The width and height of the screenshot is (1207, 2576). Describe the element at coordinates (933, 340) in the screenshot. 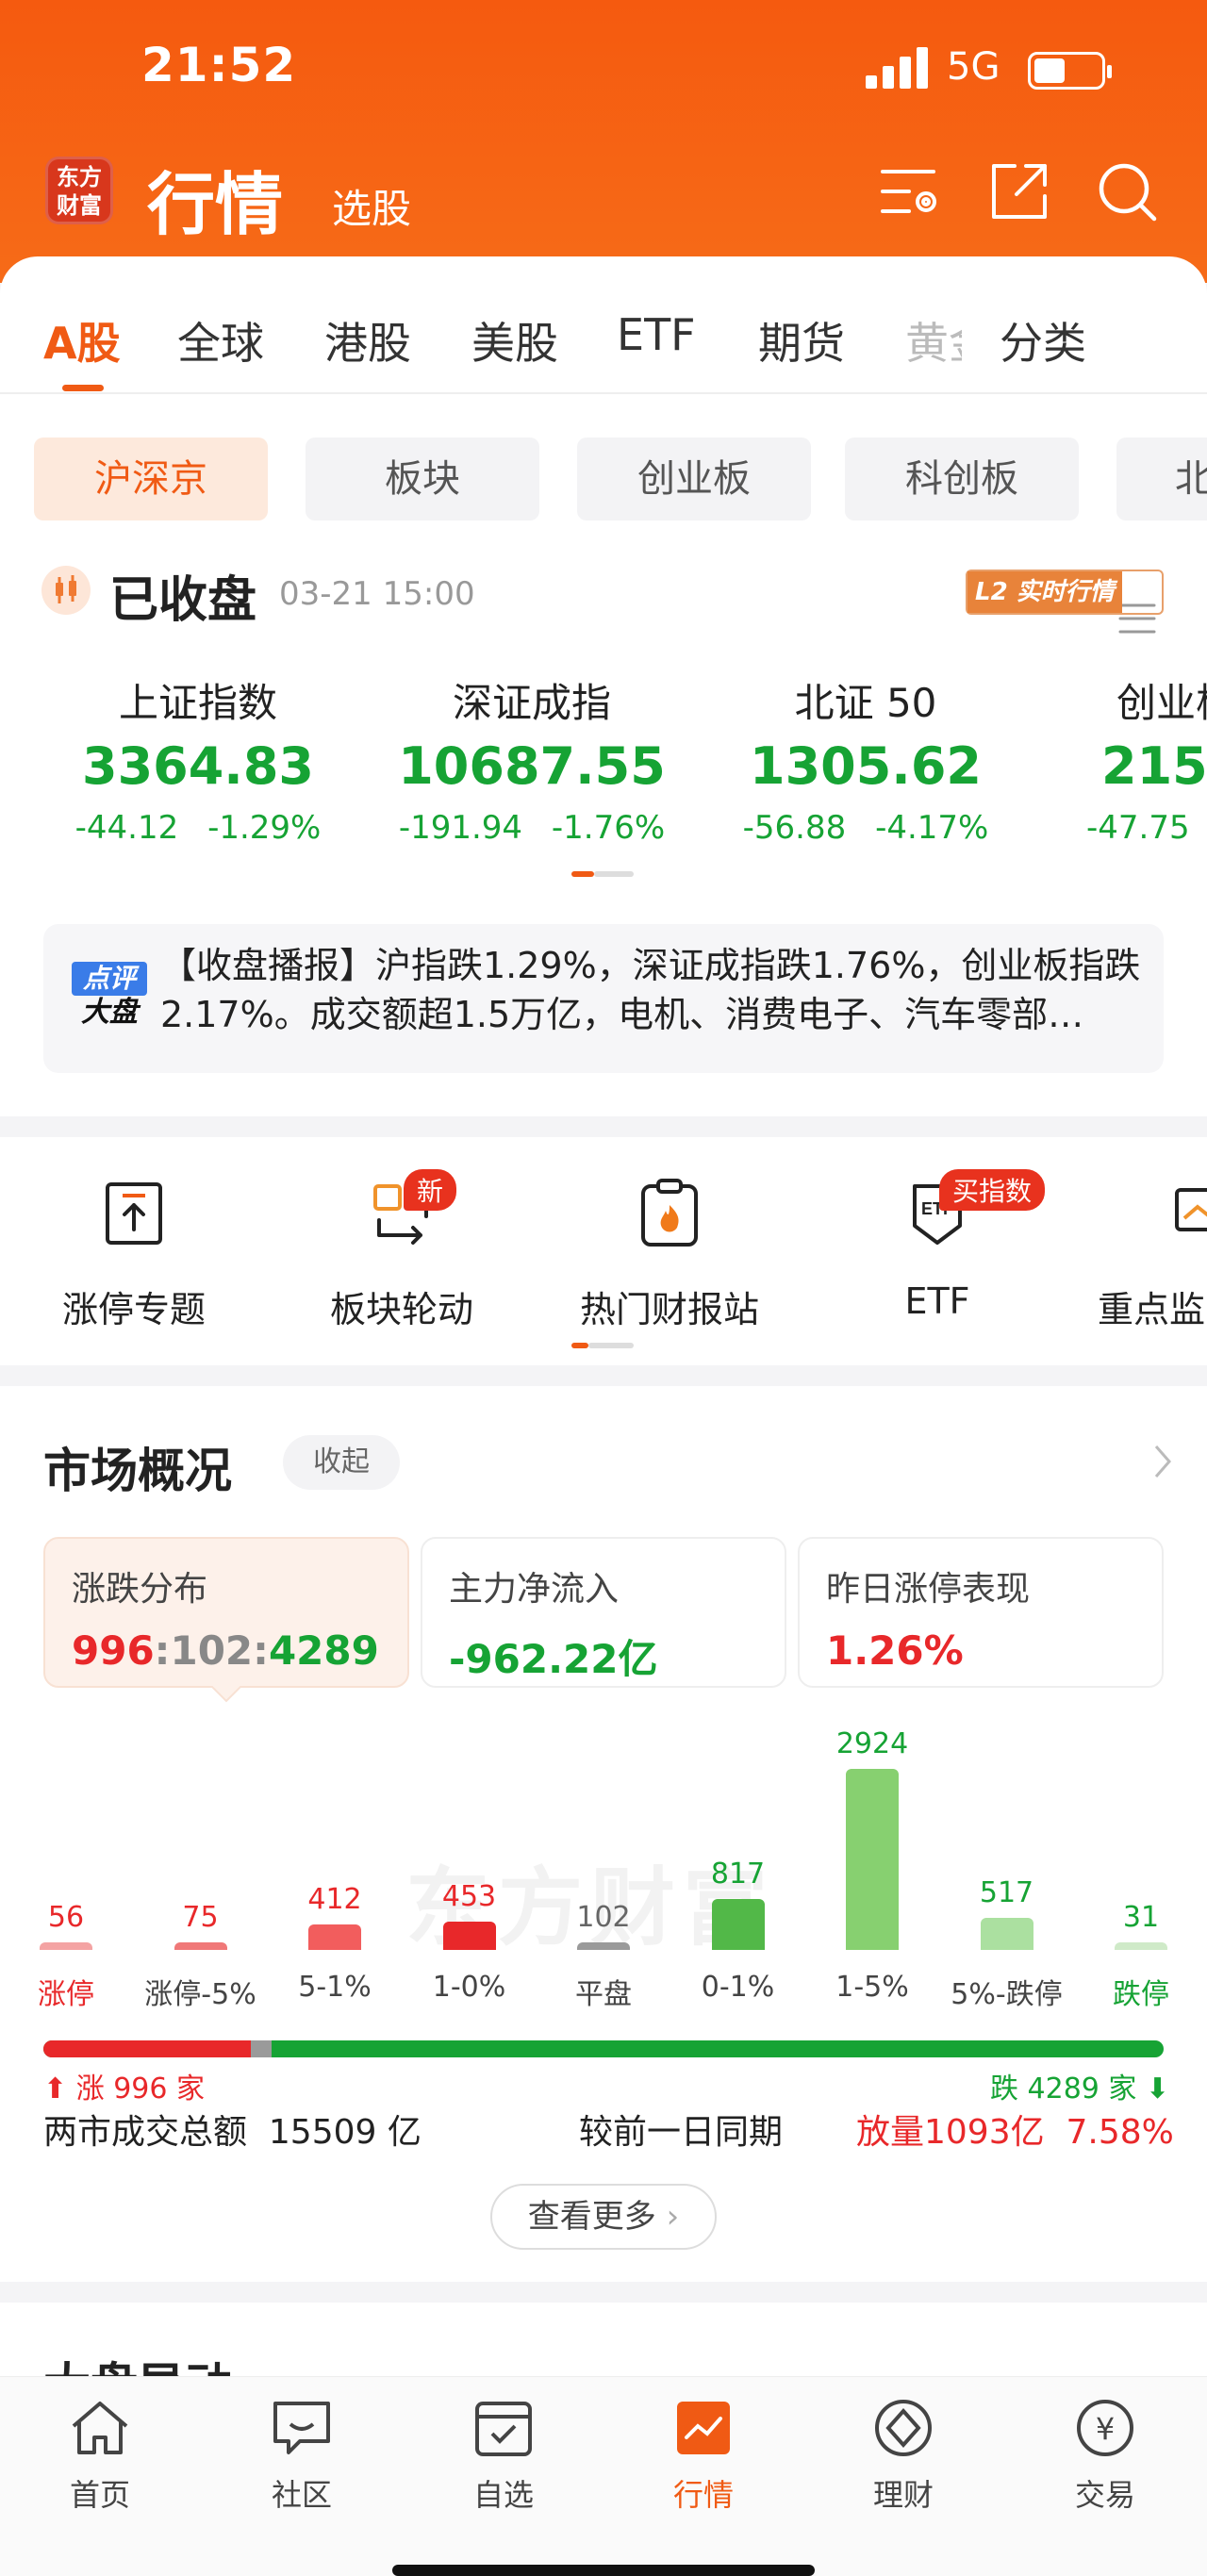

I see `tab-gold: 黄金` at that location.